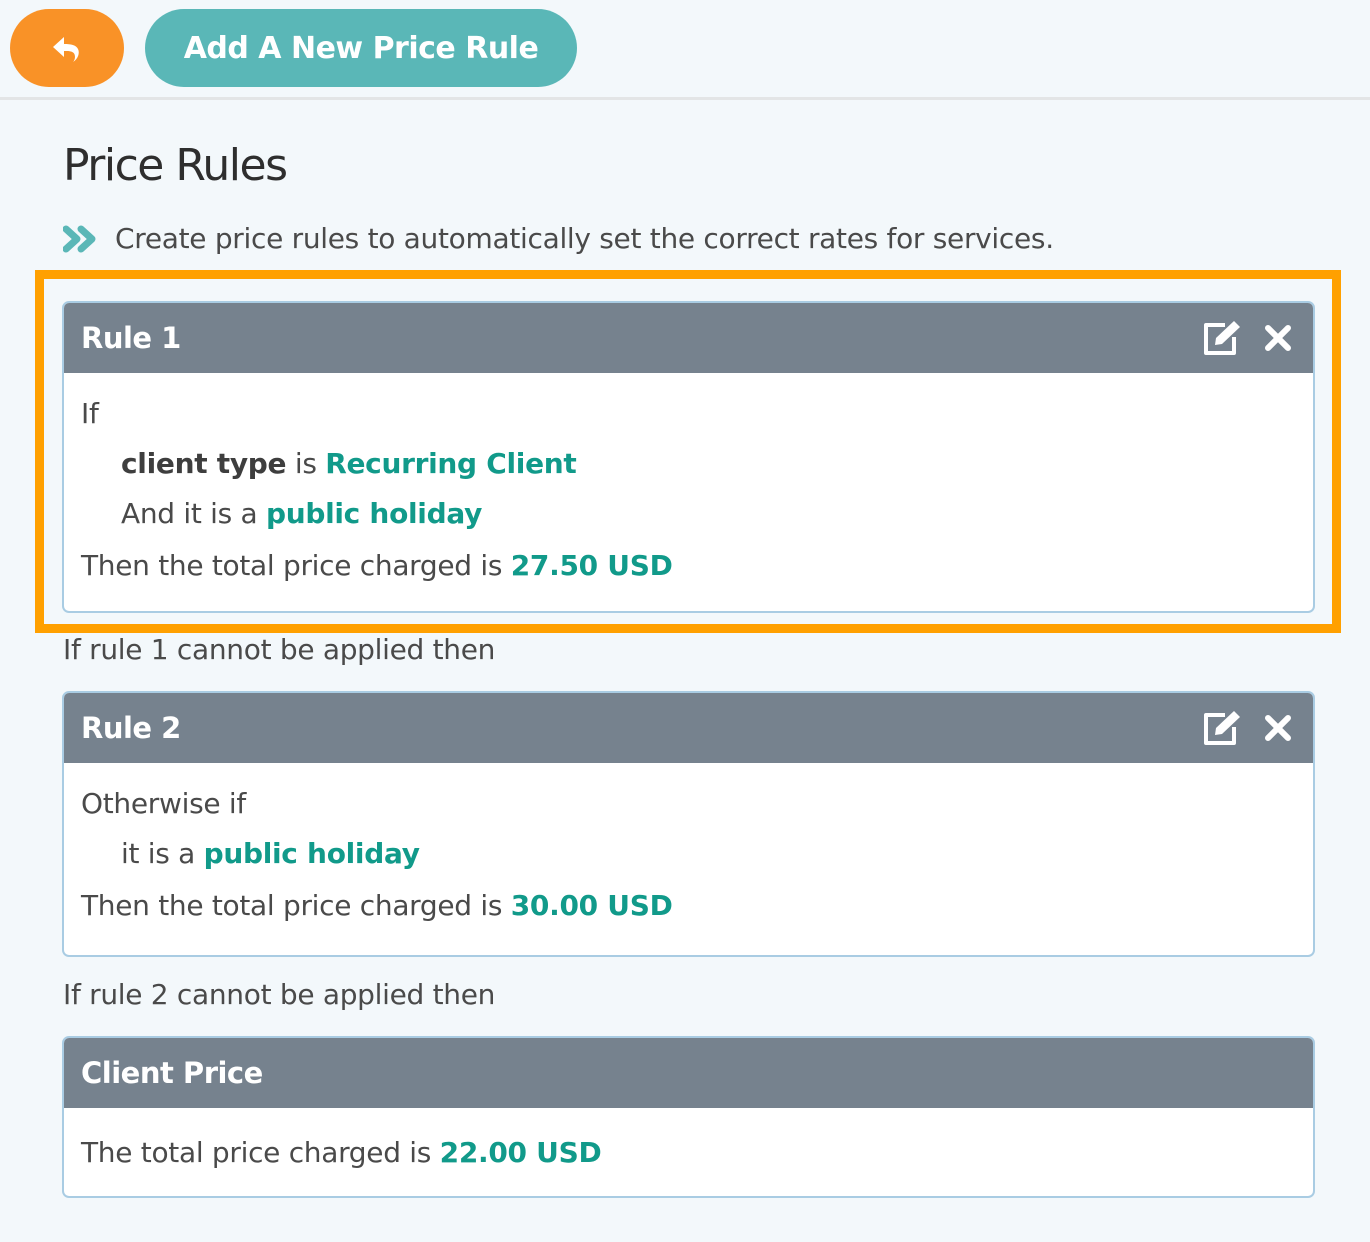 Image resolution: width=1370 pixels, height=1242 pixels. What do you see at coordinates (90, 413) in the screenshot?
I see `rule-lead: If` at bounding box center [90, 413].